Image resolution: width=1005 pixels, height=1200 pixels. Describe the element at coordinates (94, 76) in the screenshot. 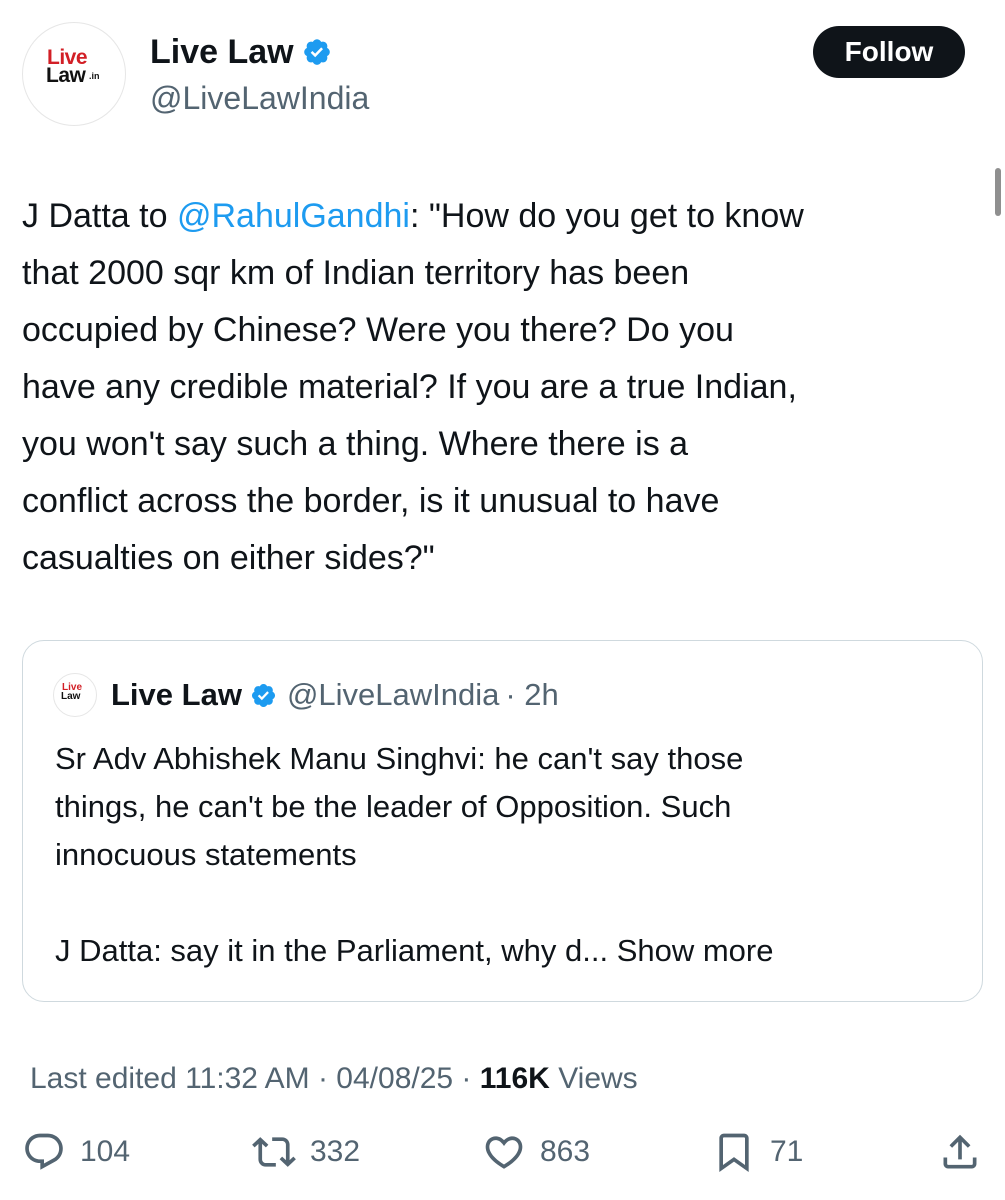

I see `logo-suffix: .in` at that location.